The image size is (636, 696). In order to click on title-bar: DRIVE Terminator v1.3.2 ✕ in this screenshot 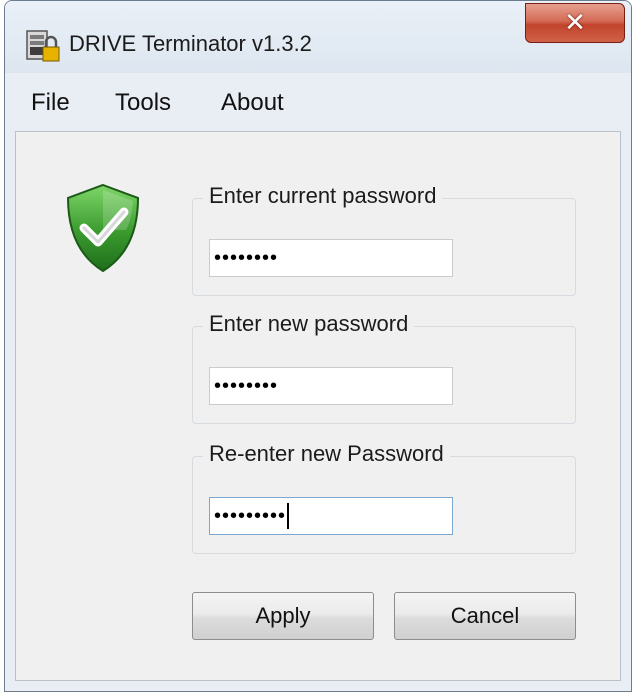, I will do `click(318, 37)`.